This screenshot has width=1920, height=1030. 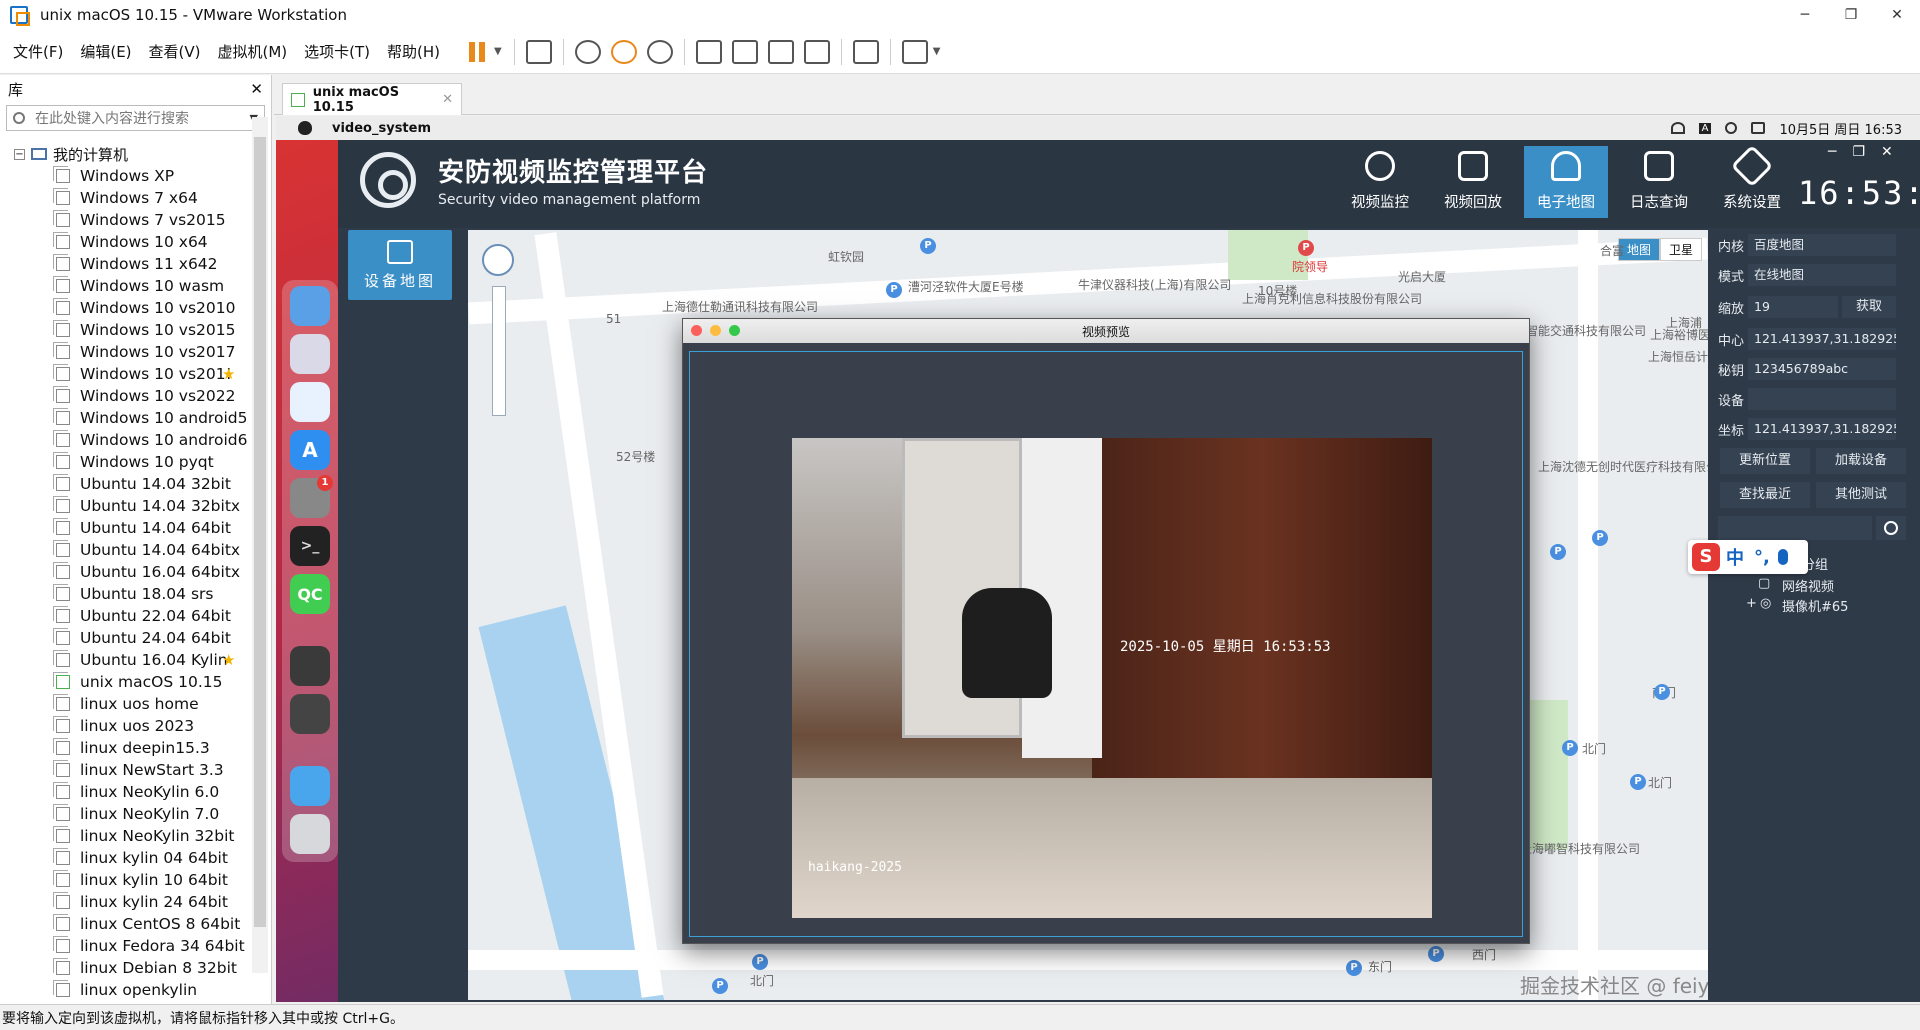 What do you see at coordinates (128, 198) in the screenshot?
I see `vm-list-item: Windows 7 x64` at bounding box center [128, 198].